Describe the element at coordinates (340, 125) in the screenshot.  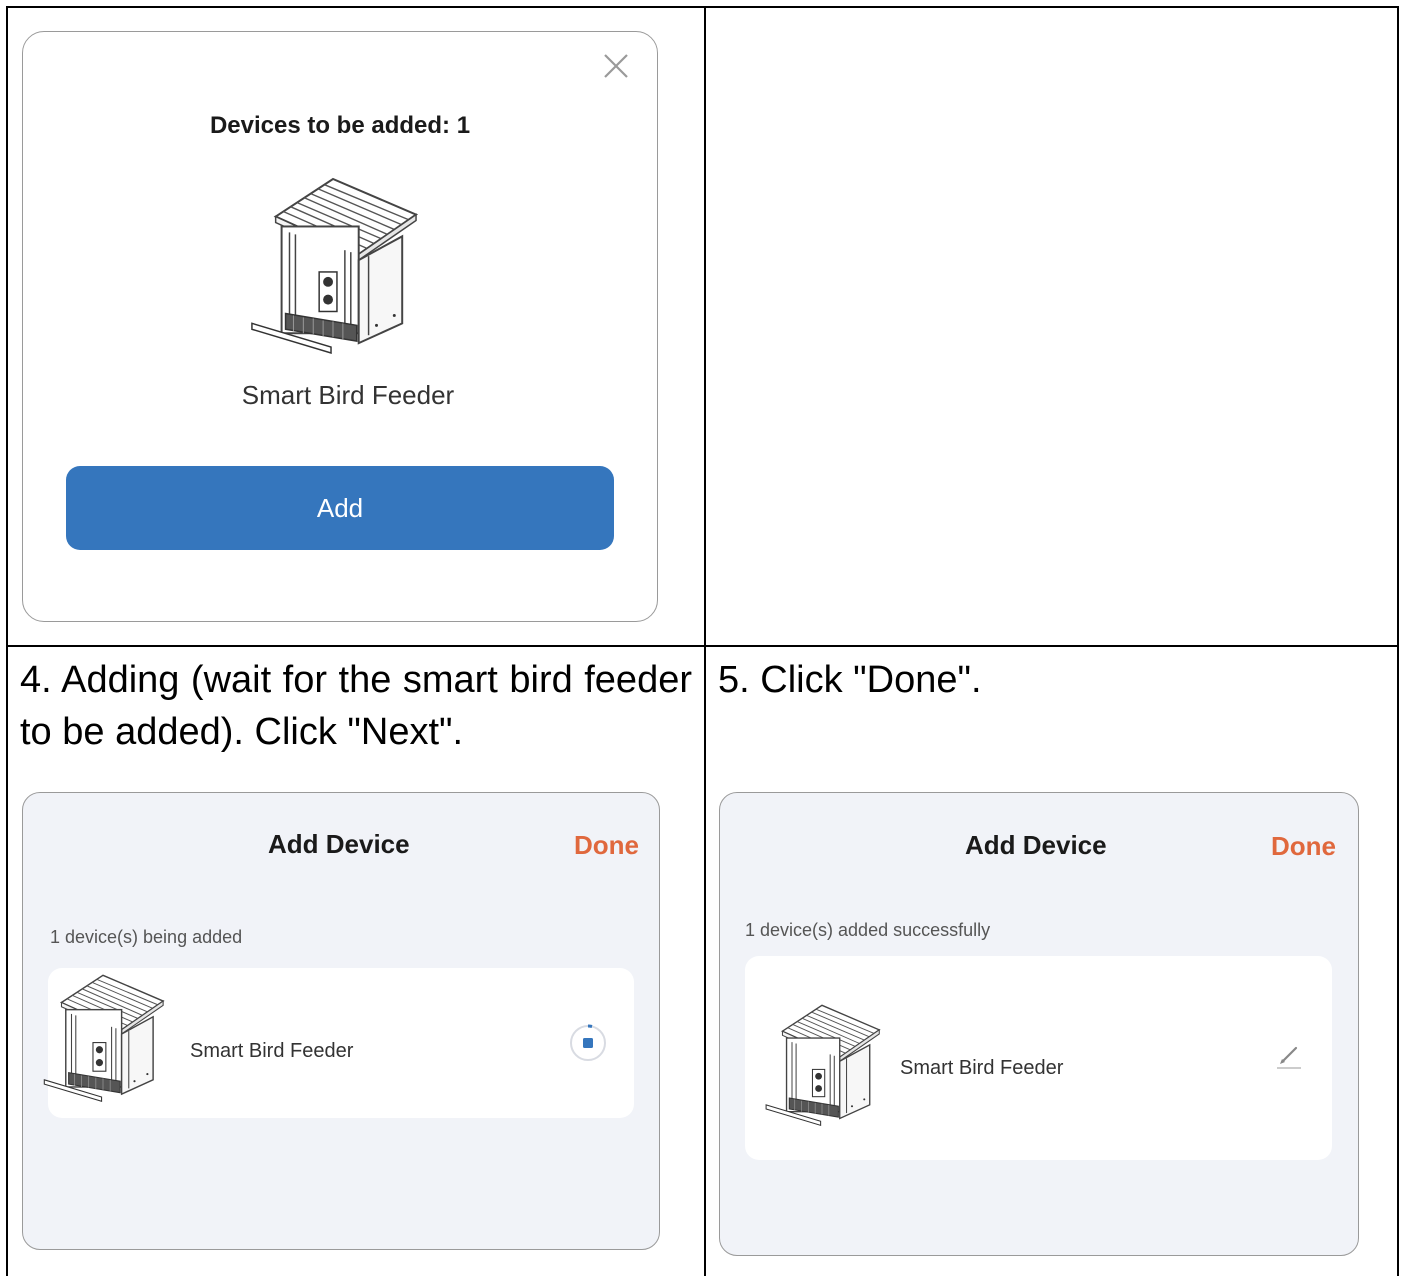
I see `dialog-title: Devices to be added: 1` at that location.